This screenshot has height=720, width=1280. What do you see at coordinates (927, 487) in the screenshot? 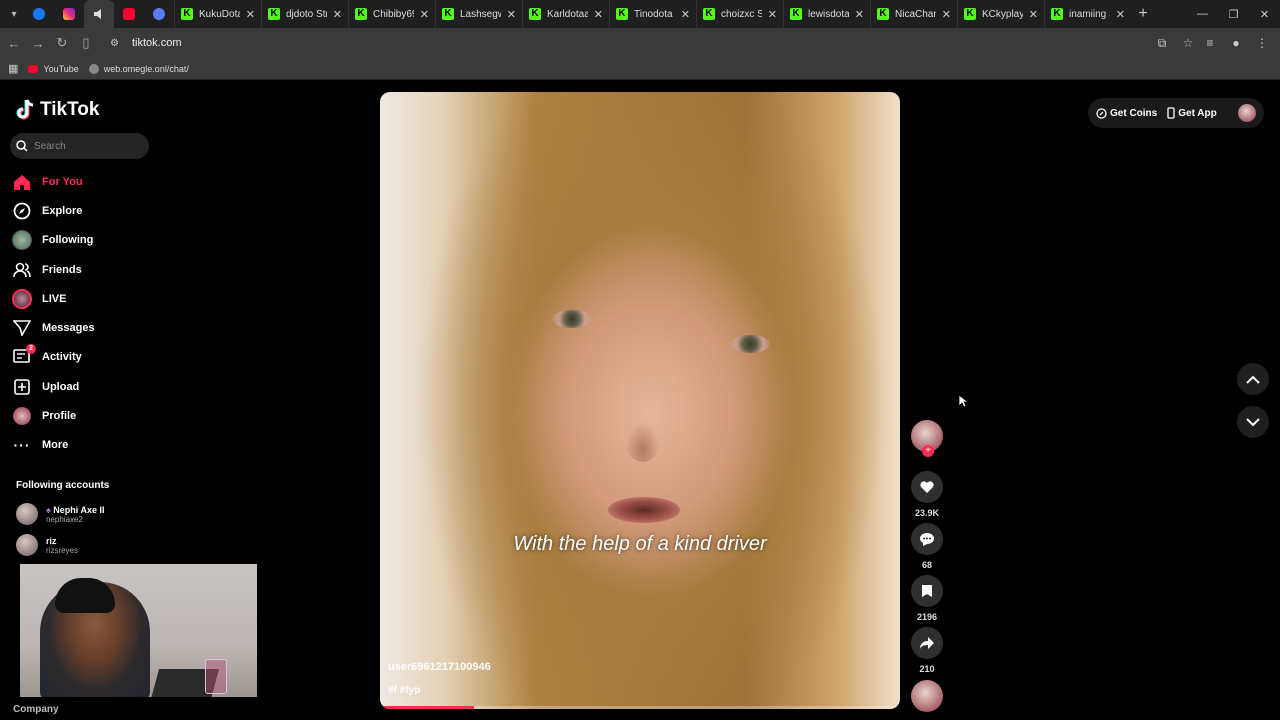
I see `like-button` at bounding box center [927, 487].